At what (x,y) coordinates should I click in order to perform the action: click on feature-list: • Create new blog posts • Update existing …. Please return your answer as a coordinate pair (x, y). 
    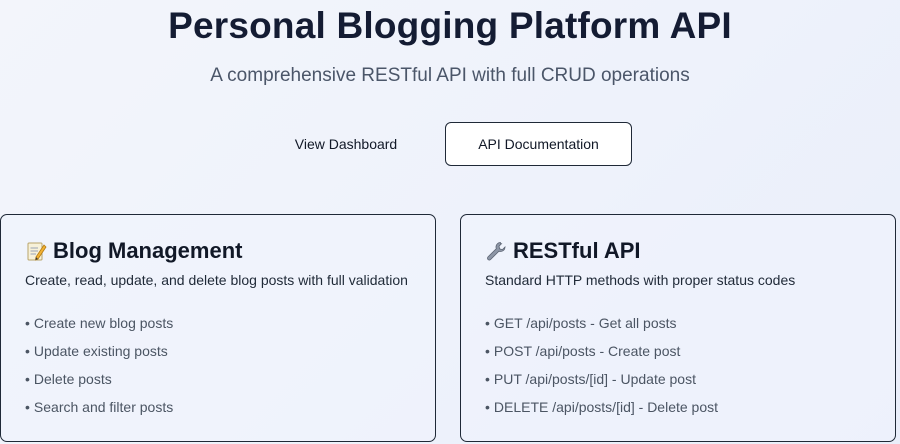
    Looking at the image, I should click on (99, 370).